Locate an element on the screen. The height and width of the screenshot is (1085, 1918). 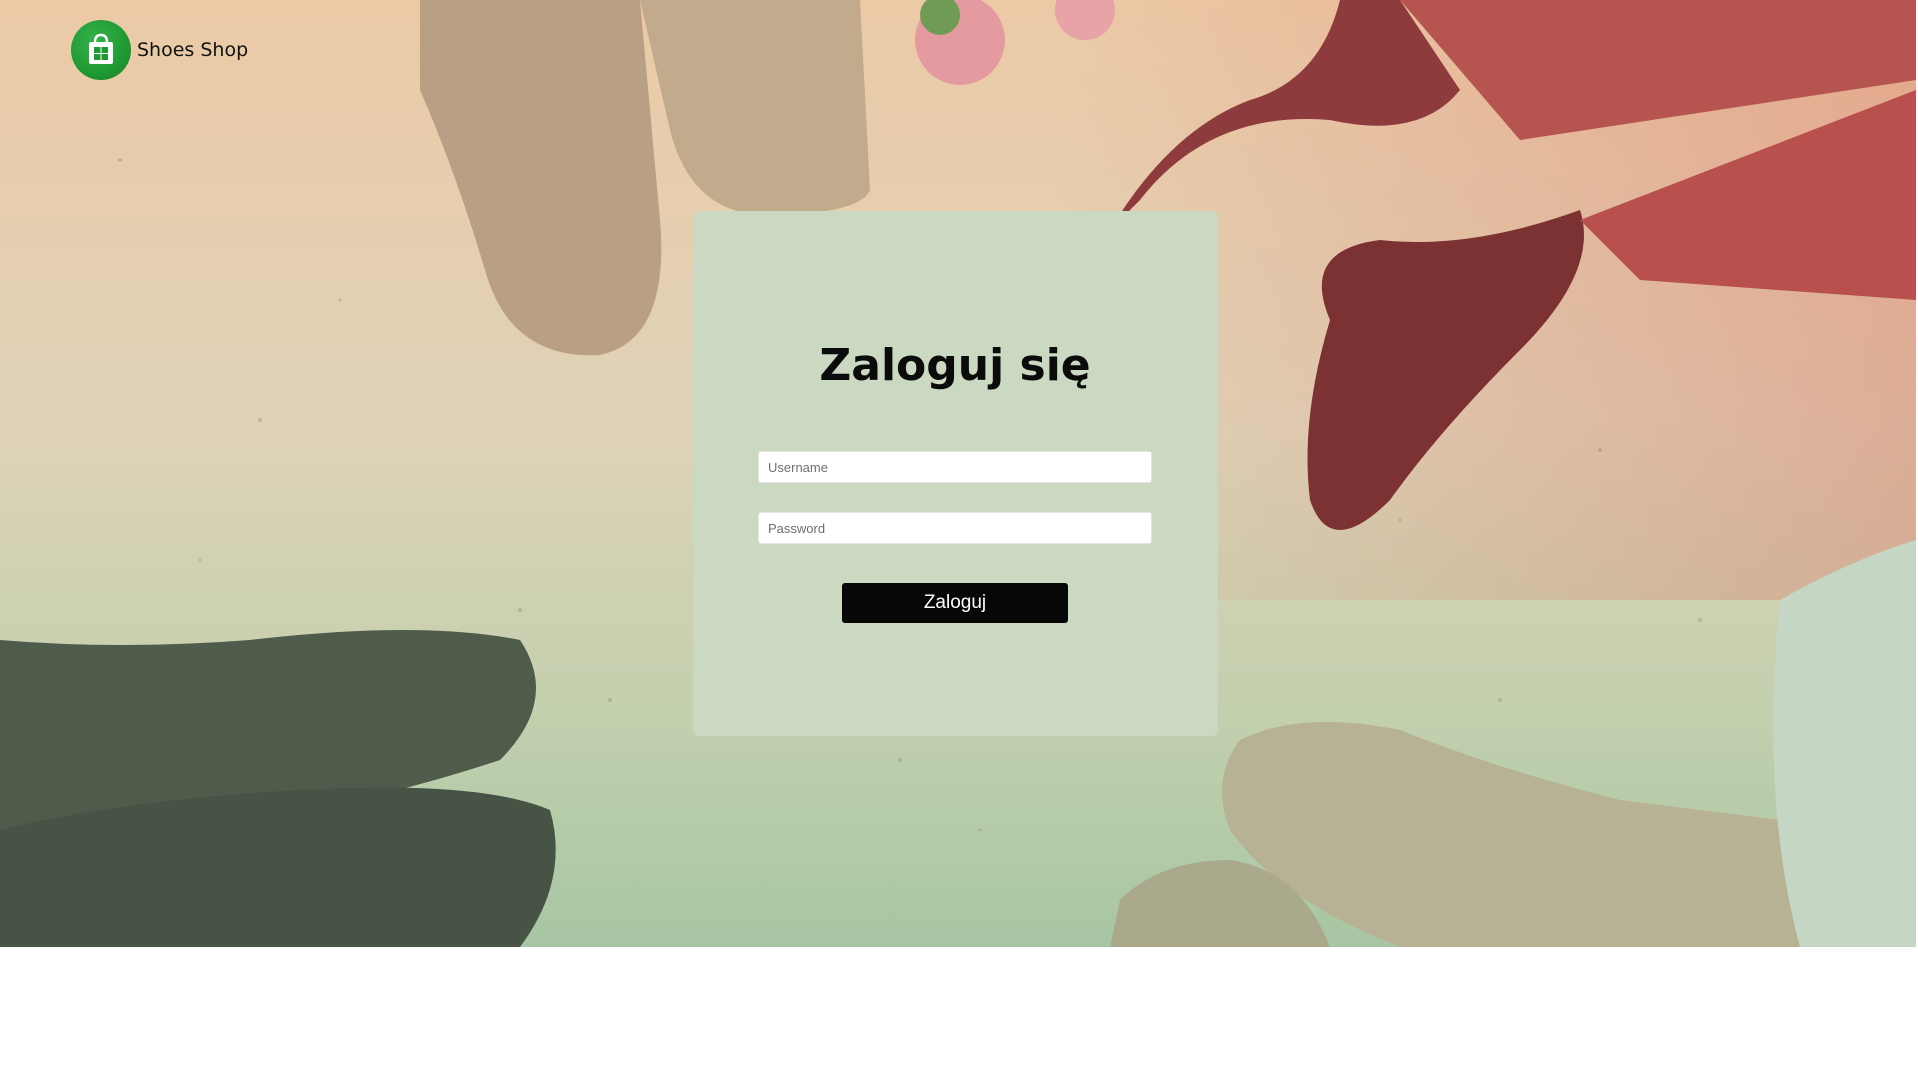
brand-name: Shoes Shop is located at coordinates (193, 50).